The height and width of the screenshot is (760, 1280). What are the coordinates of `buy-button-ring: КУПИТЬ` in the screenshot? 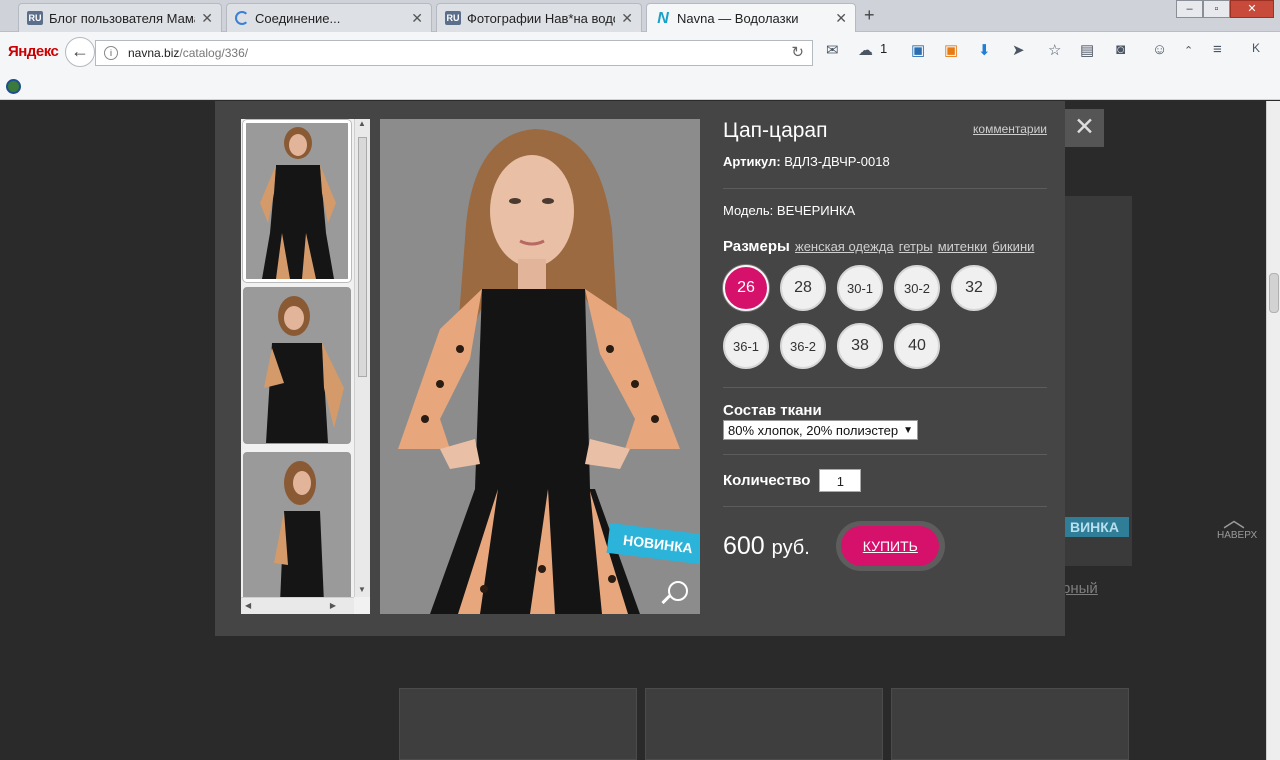 It's located at (890, 546).